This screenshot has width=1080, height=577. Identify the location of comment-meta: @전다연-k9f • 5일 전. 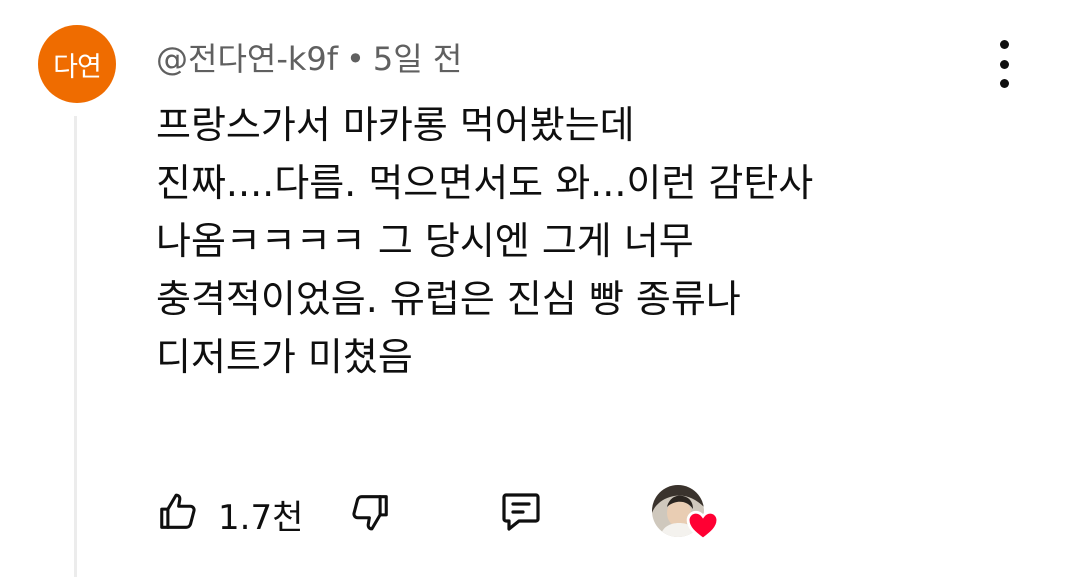
(309, 57).